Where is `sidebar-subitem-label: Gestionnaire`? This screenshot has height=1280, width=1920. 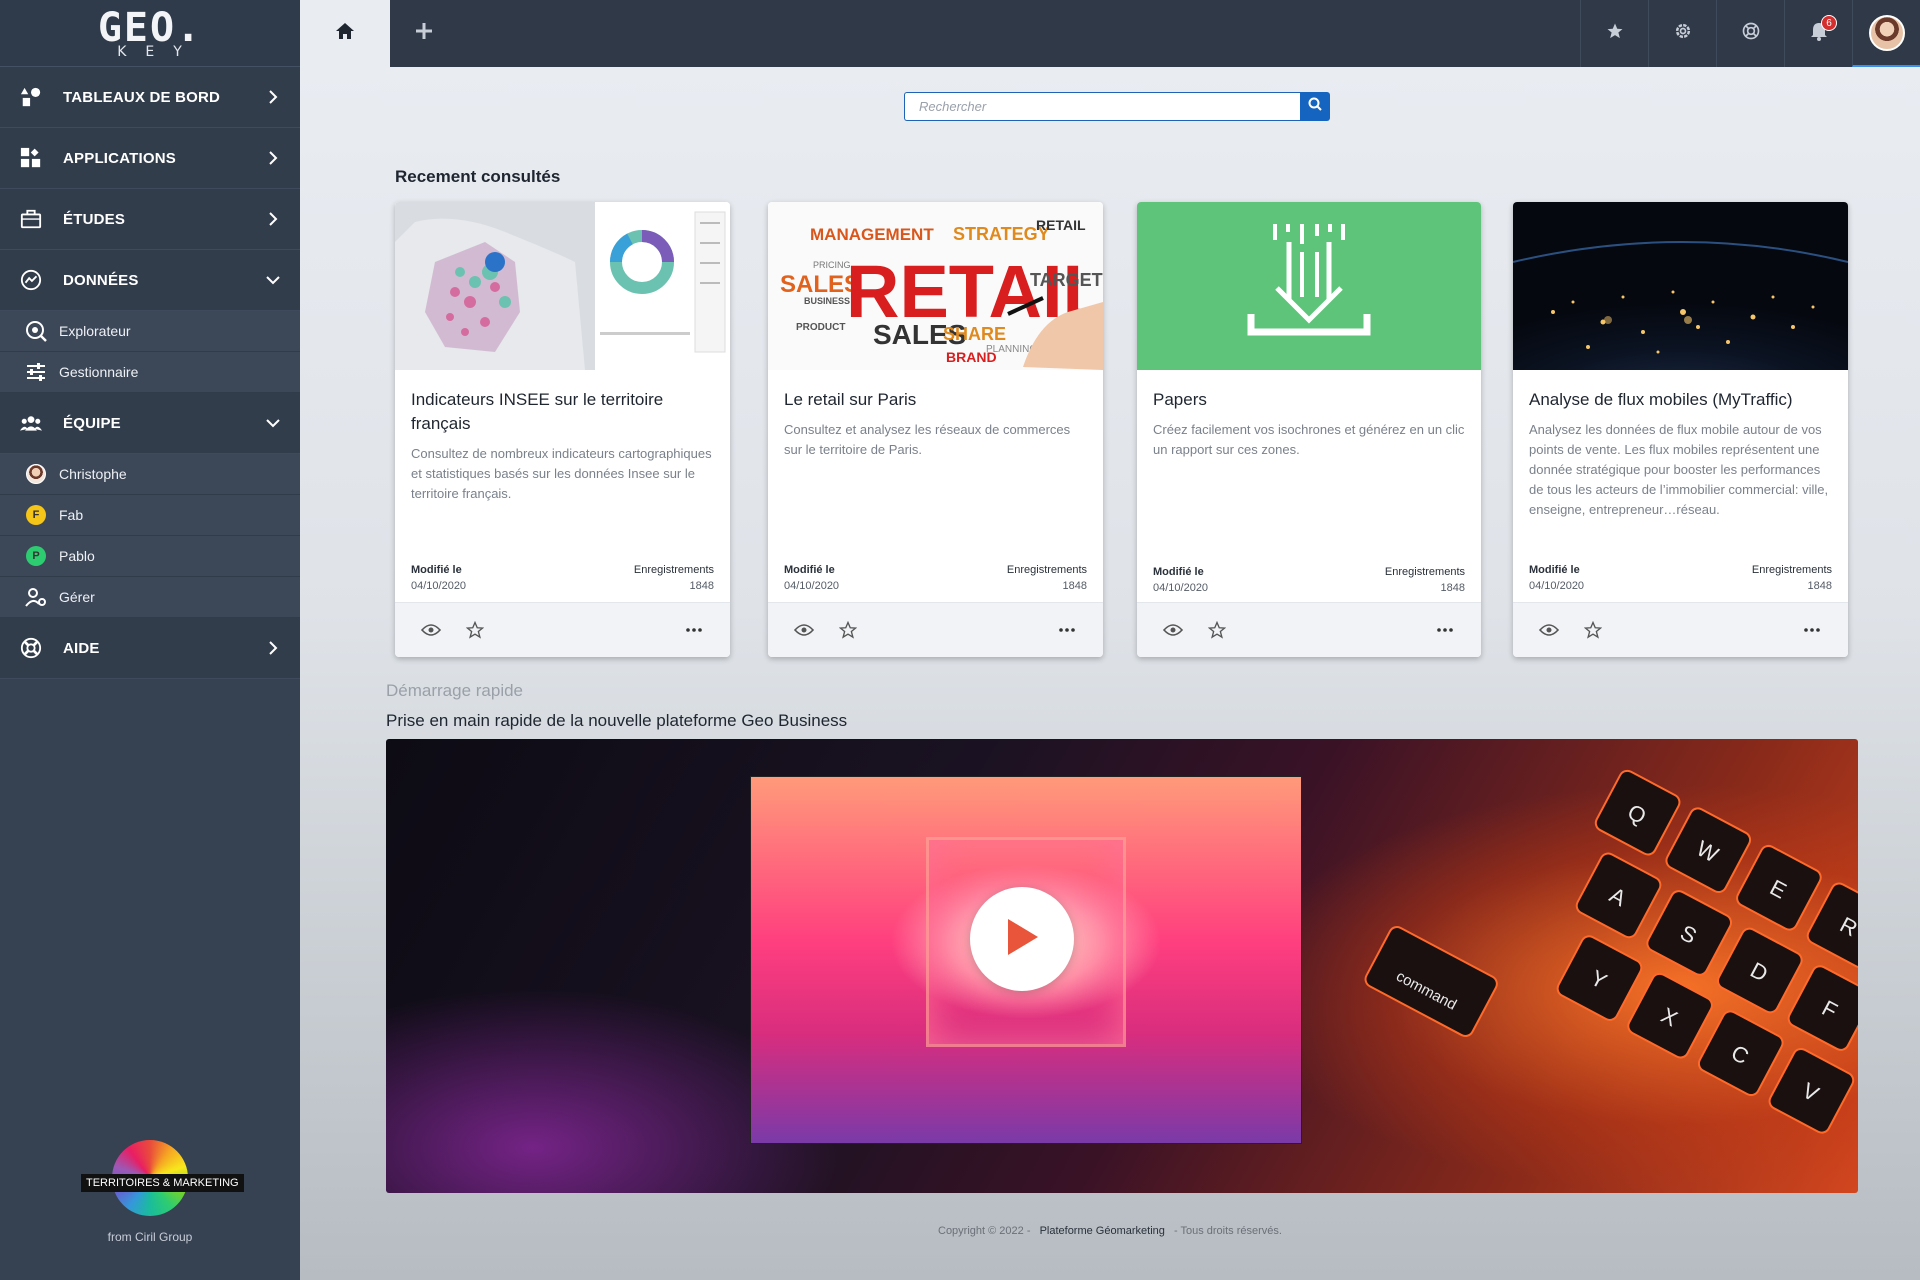
sidebar-subitem-label: Gestionnaire is located at coordinates (99, 372).